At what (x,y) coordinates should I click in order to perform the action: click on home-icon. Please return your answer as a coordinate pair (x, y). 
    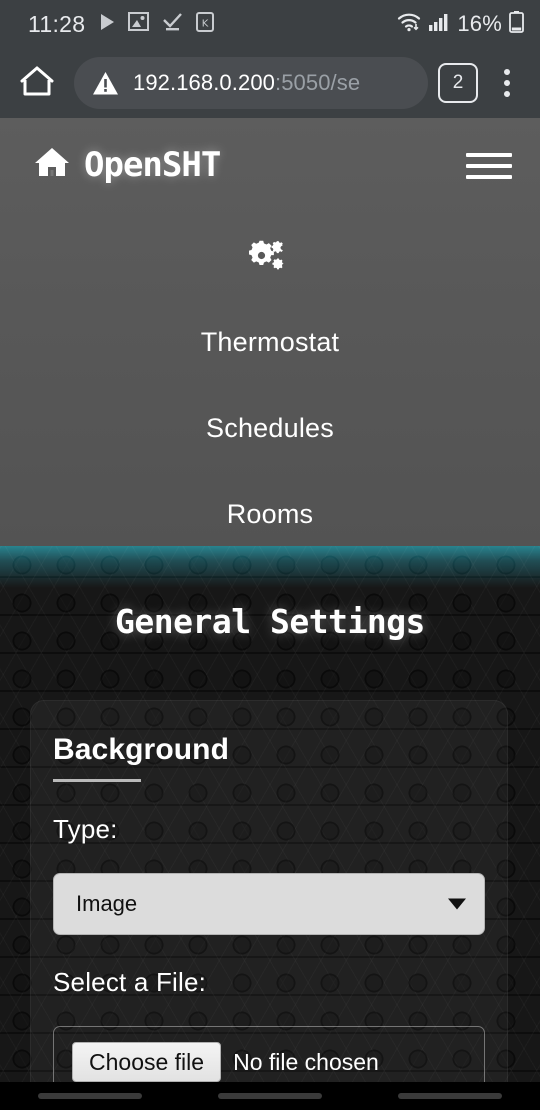
    Looking at the image, I should click on (37, 83).